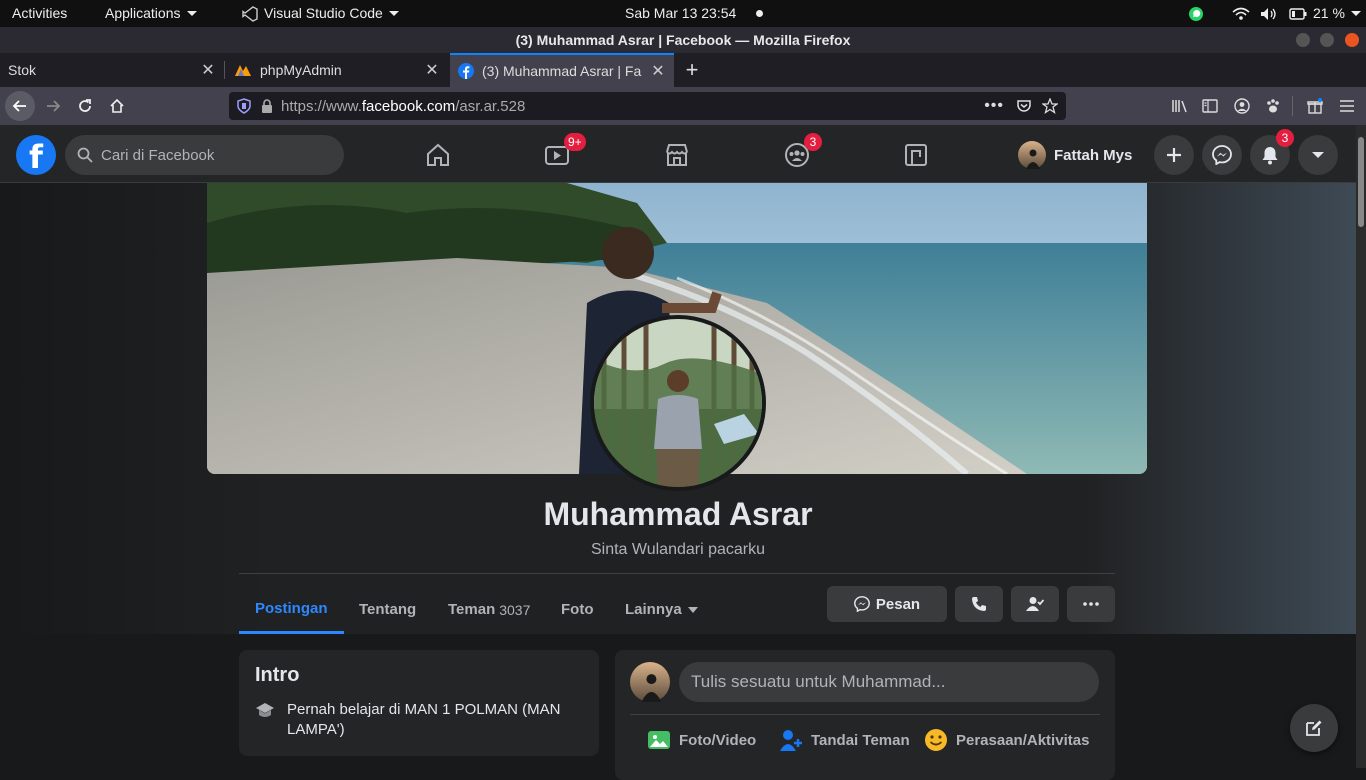  I want to click on gaming-icon, so click(916, 155).